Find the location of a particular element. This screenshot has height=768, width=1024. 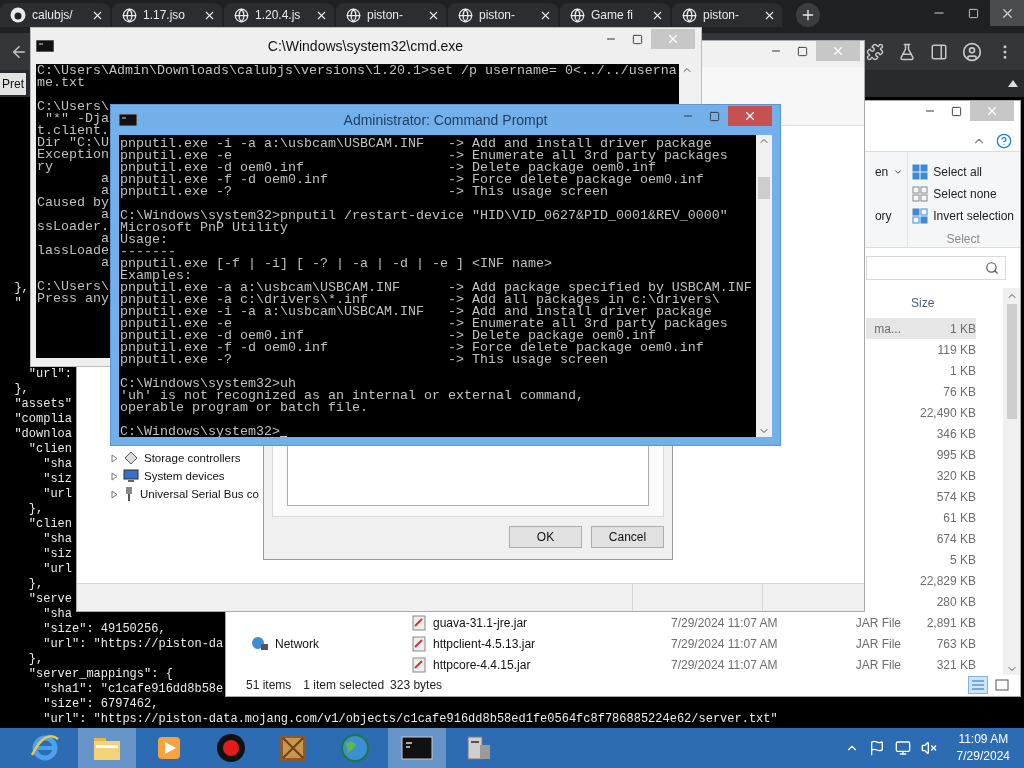

file-row: httpclient-4.5.13.jar 7/29/2024 11:07 AM JAR File 763 KB is located at coordinates (707, 643).